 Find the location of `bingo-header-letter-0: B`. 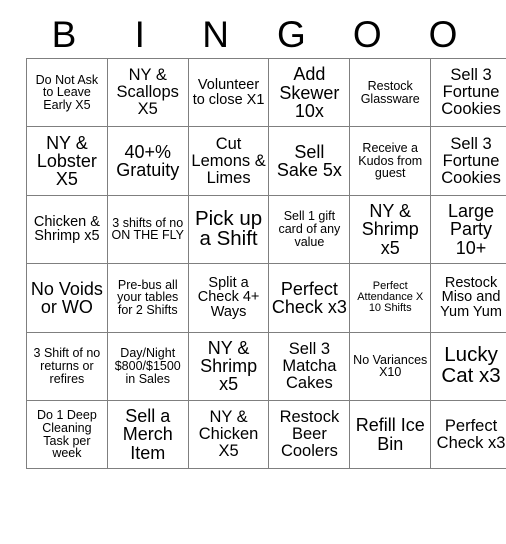

bingo-header-letter-0: B is located at coordinates (64, 34).